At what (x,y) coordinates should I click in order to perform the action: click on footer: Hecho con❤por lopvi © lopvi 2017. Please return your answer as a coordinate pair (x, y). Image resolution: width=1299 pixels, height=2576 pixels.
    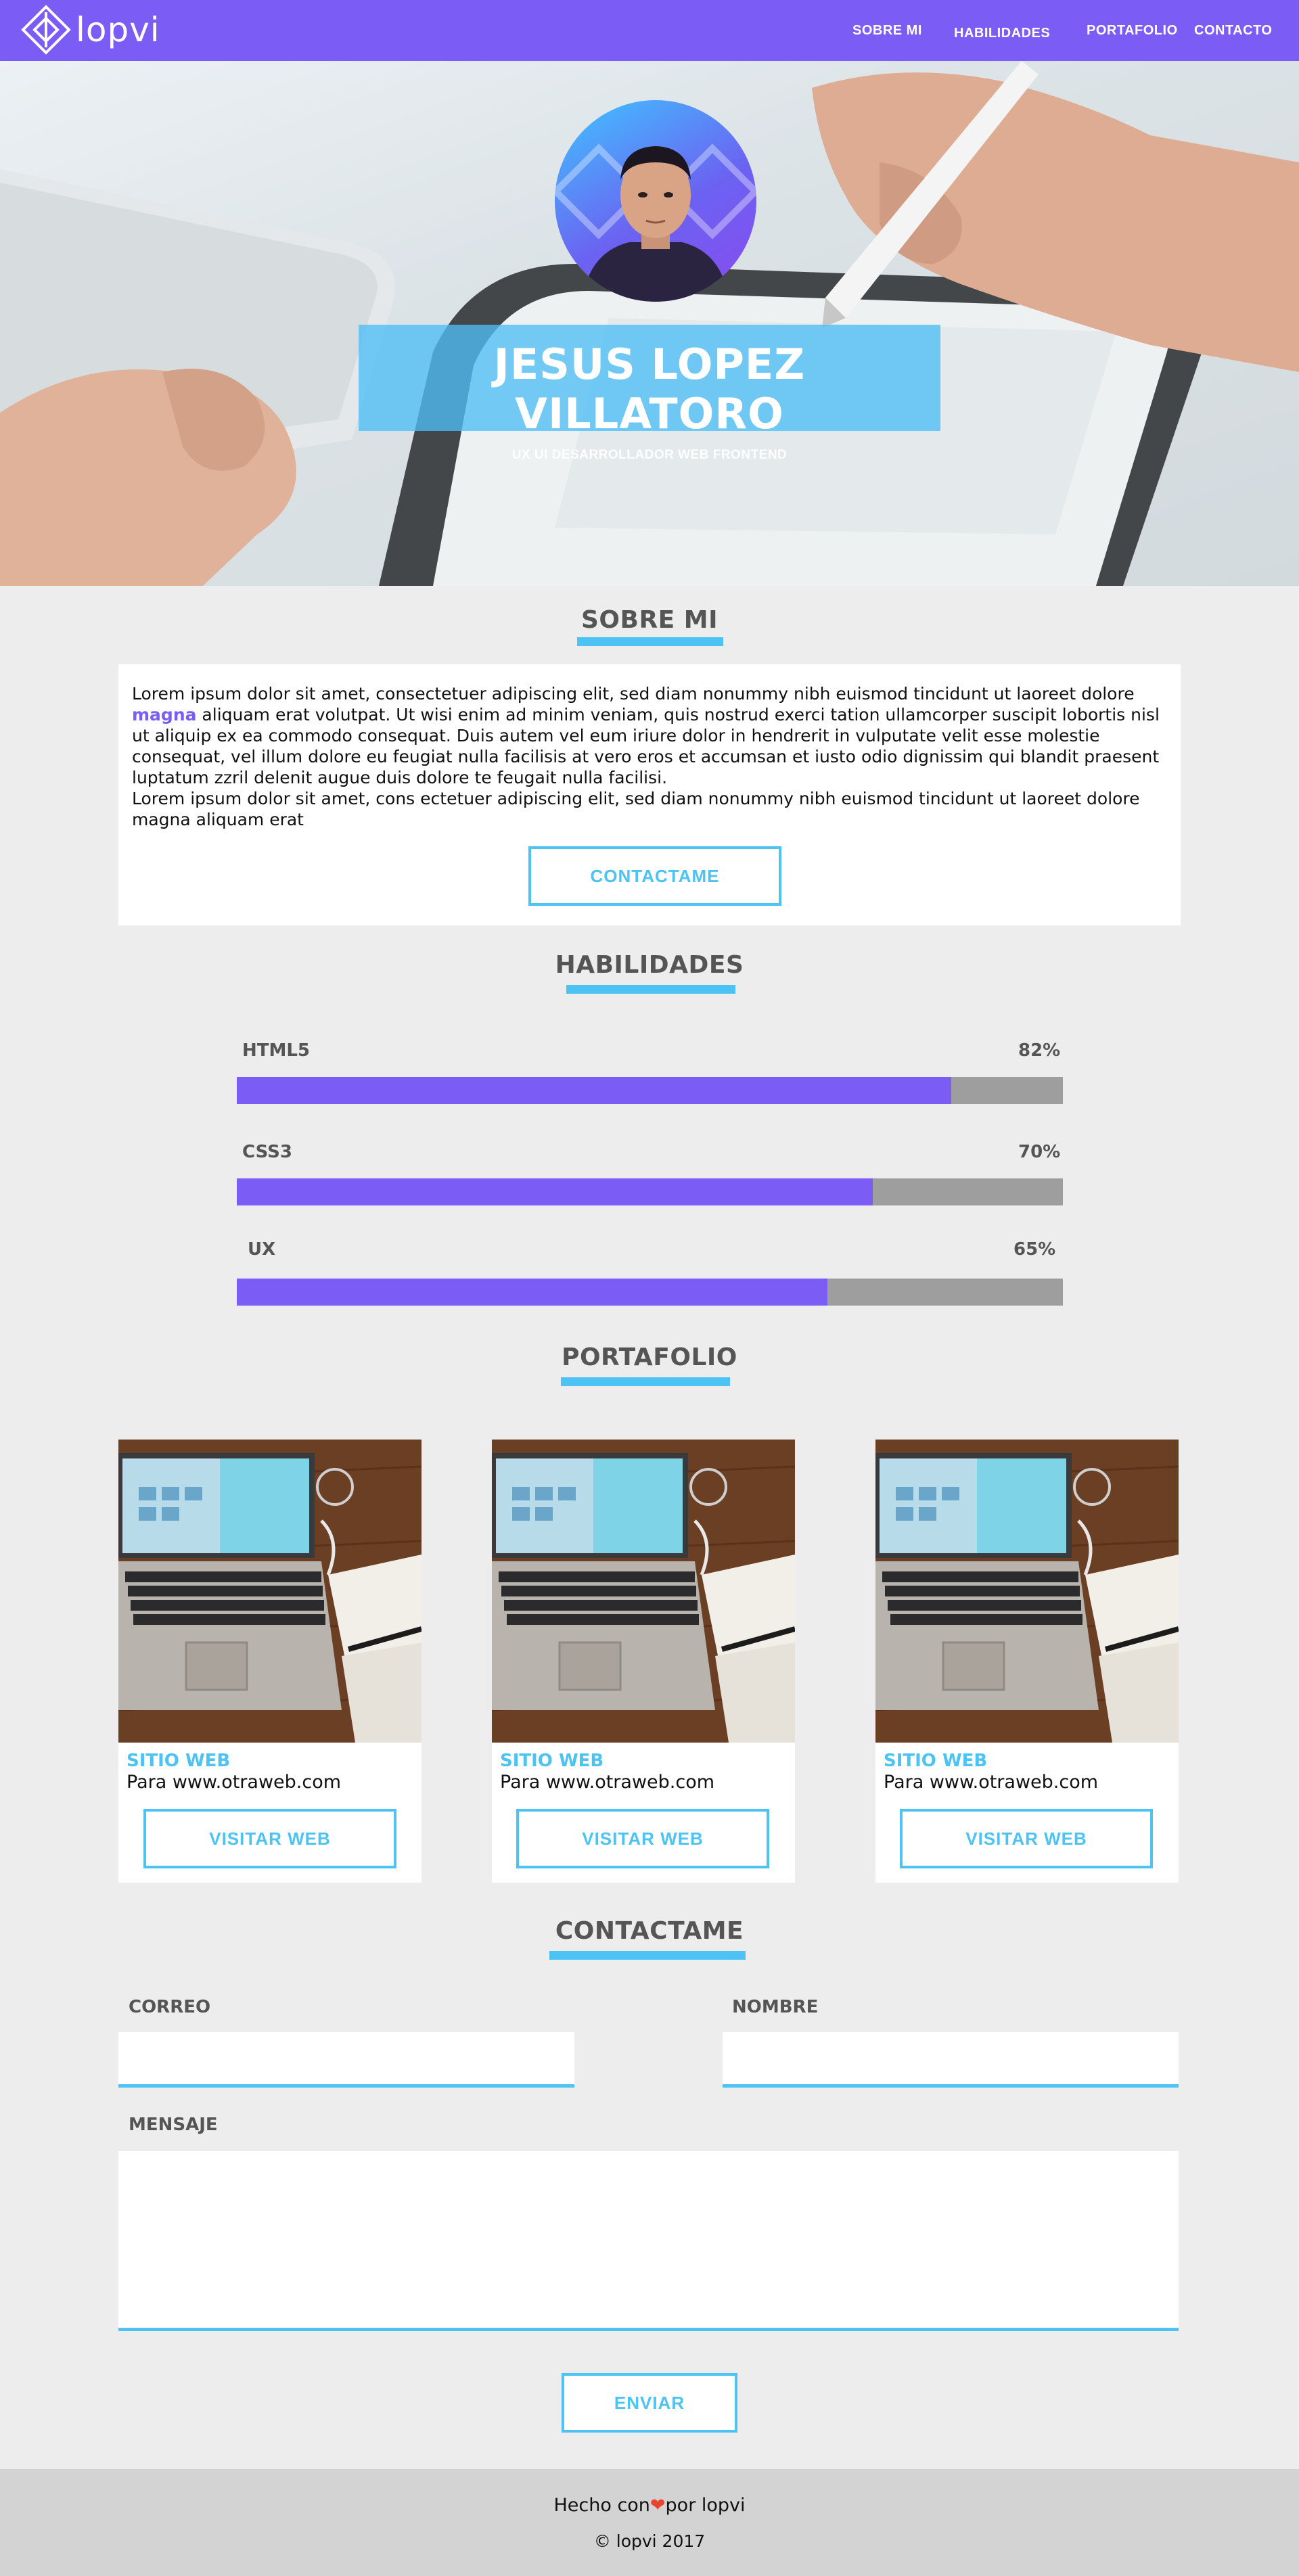
    Looking at the image, I should click on (649, 2522).